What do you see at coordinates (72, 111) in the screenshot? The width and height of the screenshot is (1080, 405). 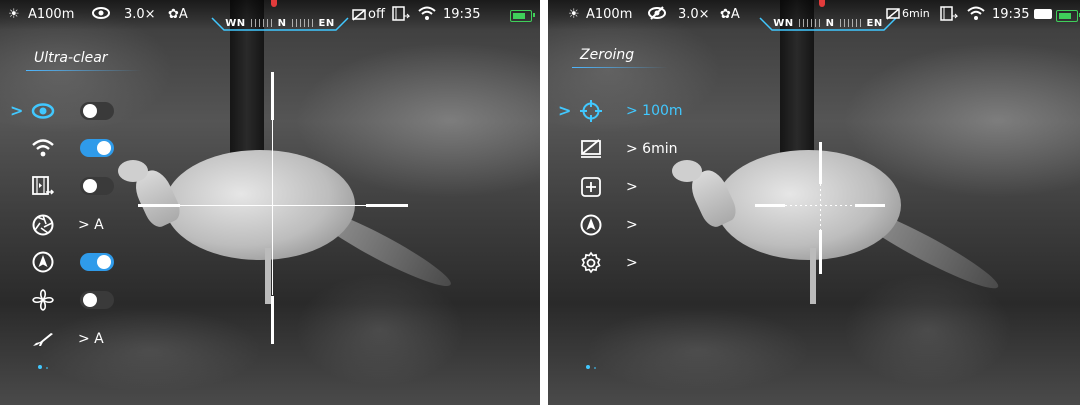 I see `menu-item-ultra-clear` at bounding box center [72, 111].